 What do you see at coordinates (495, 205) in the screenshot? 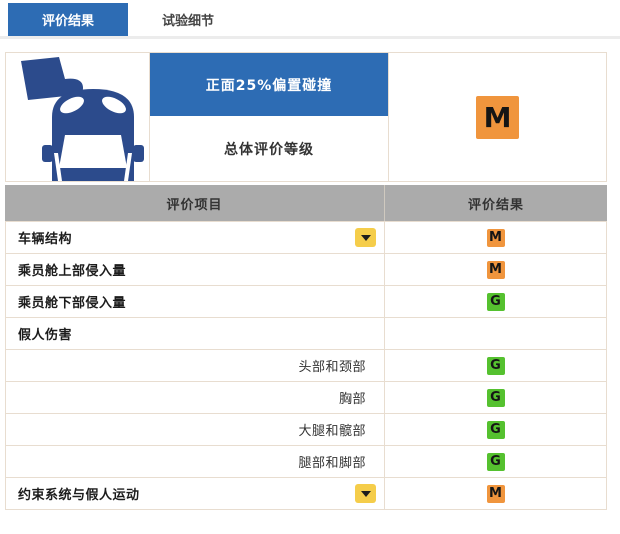
I see `column-header-result: 评价结果` at bounding box center [495, 205].